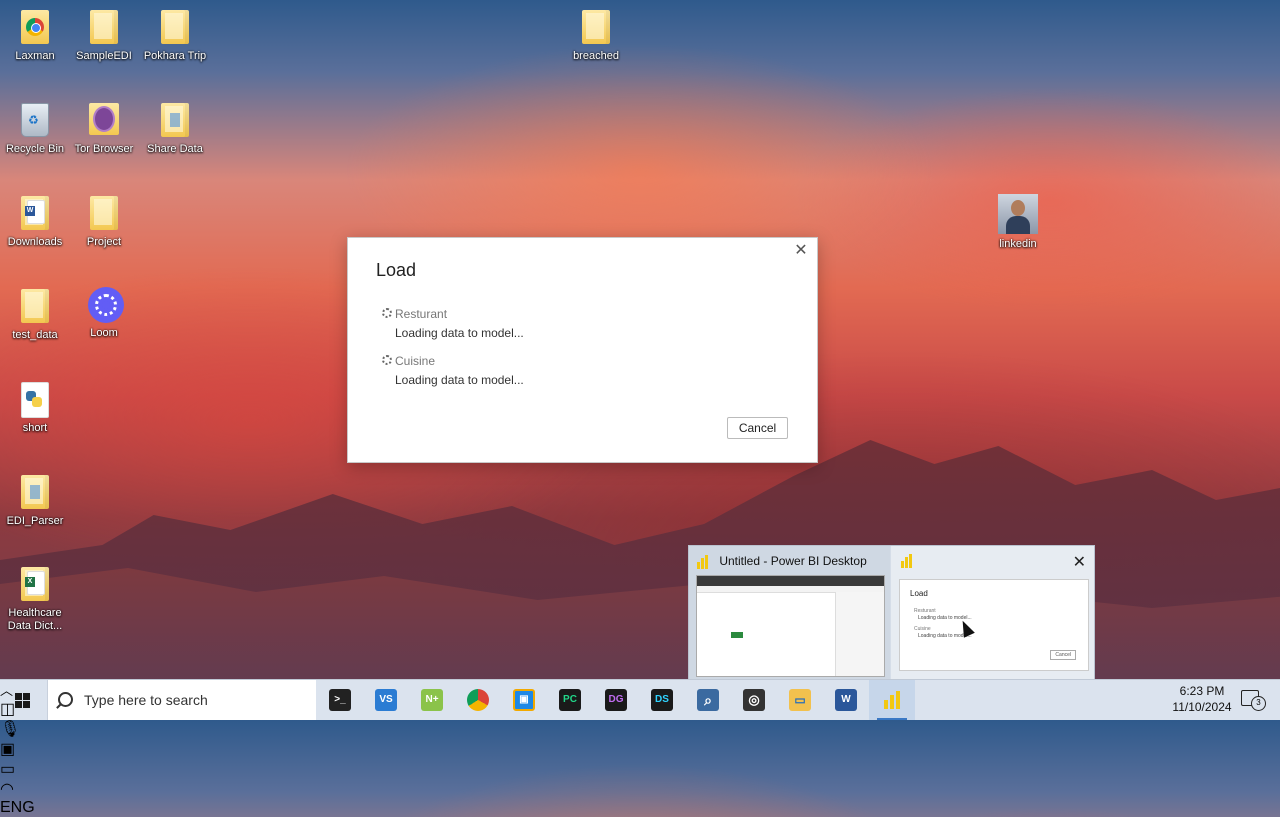 This screenshot has width=1280, height=817. I want to click on taskbar-app-notepad-plus: N+, so click(432, 700).